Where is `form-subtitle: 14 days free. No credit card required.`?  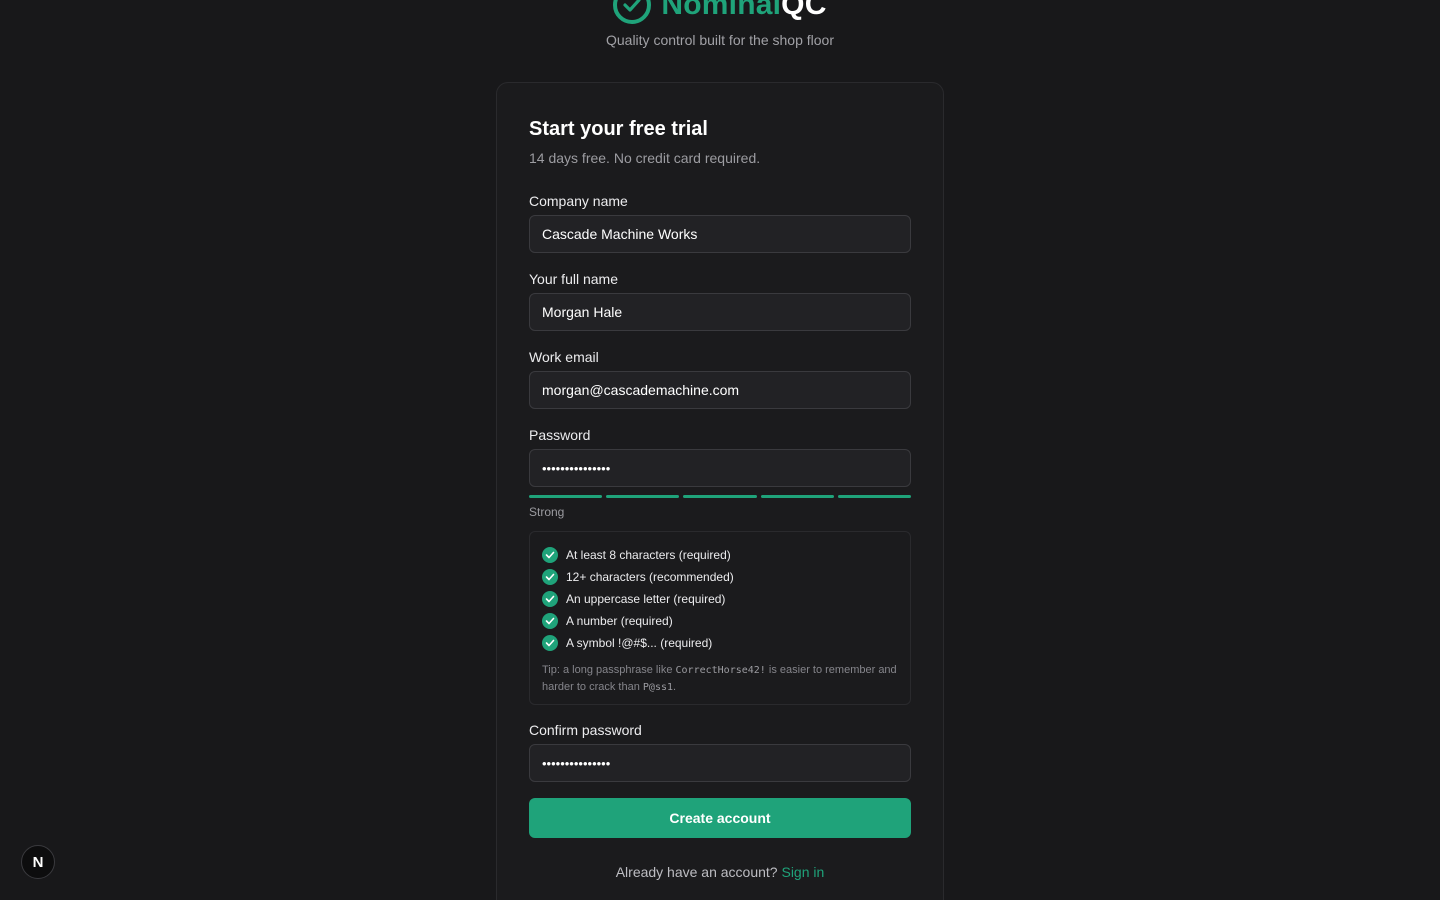
form-subtitle: 14 days free. No credit card required. is located at coordinates (645, 158).